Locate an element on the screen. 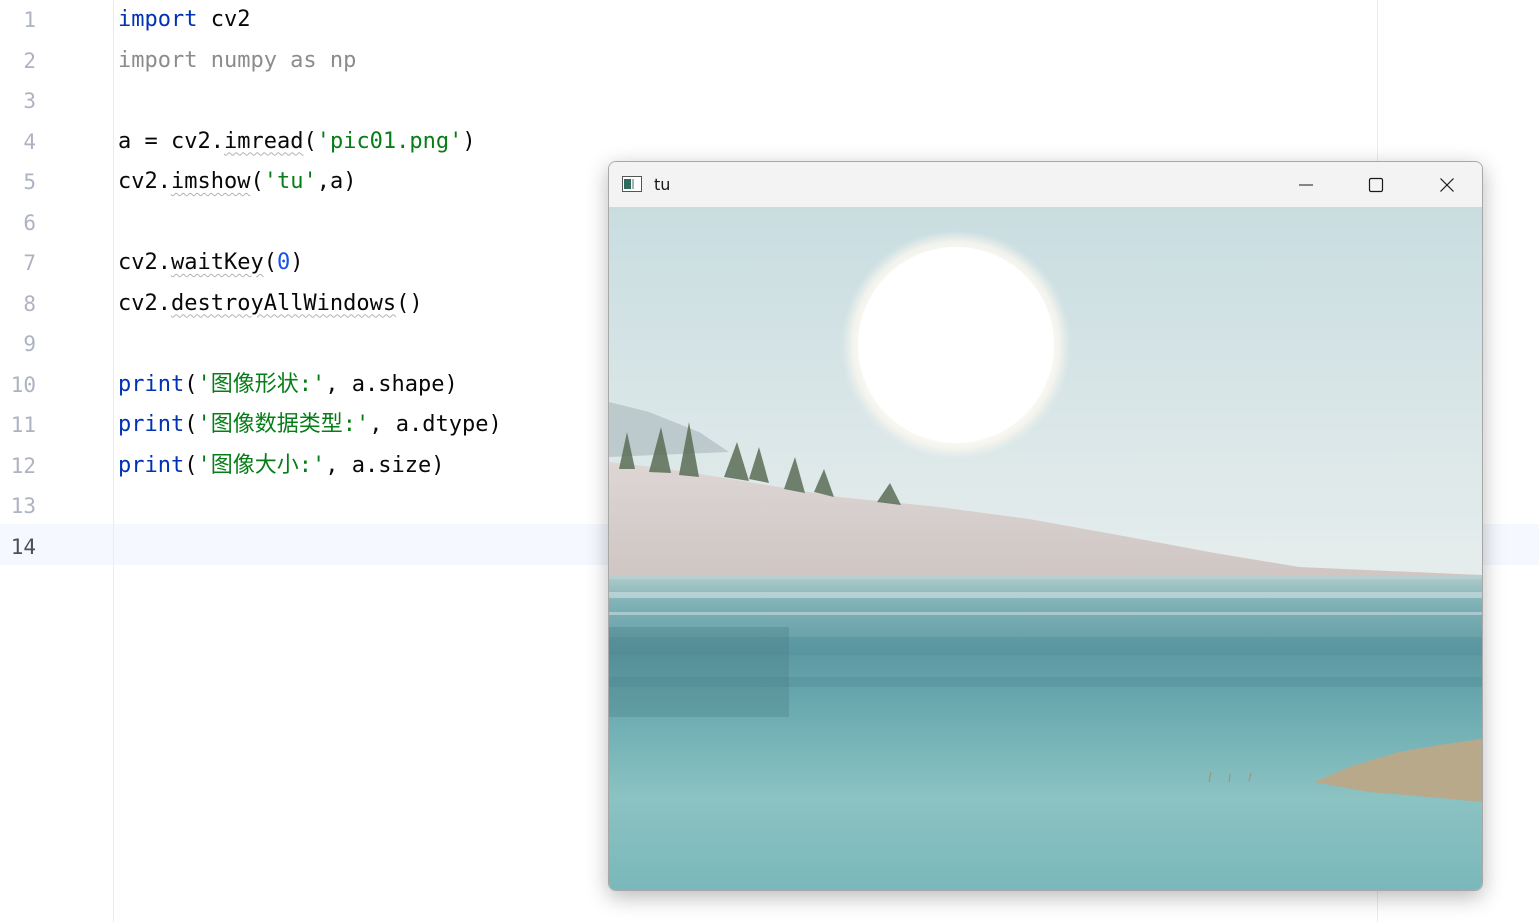  window-titlebar: tu is located at coordinates (1045, 184).